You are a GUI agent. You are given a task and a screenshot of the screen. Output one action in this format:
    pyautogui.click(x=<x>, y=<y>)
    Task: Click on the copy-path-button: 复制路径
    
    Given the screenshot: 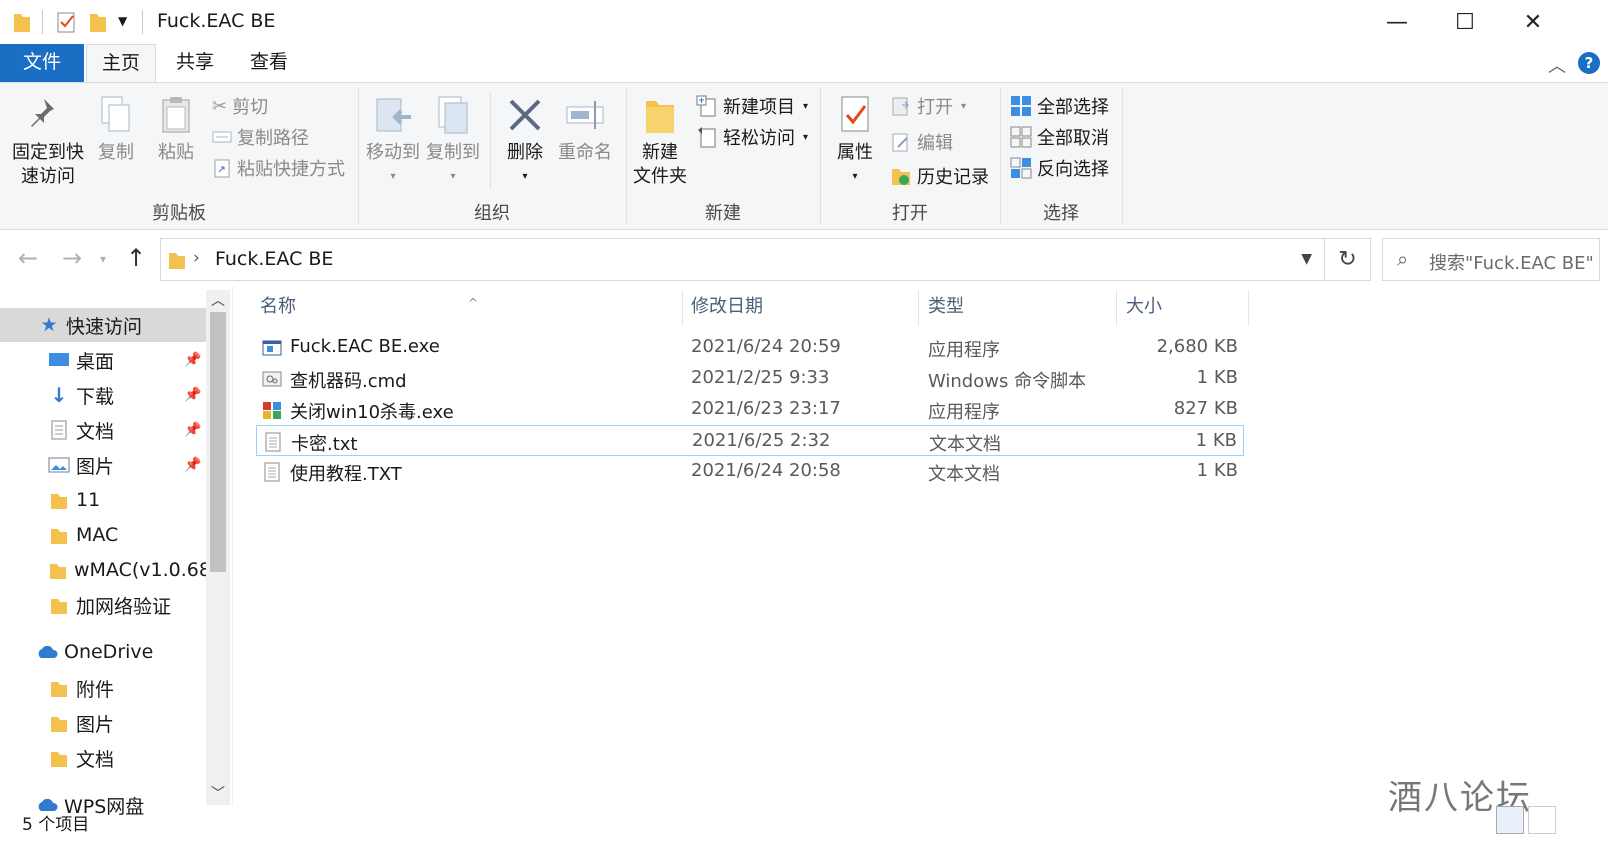 What is the action you would take?
    pyautogui.click(x=260, y=137)
    